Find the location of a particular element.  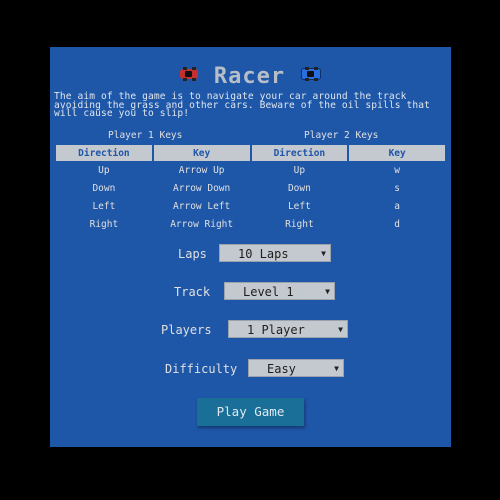

players-select: 1 Player ▼ is located at coordinates (288, 329).